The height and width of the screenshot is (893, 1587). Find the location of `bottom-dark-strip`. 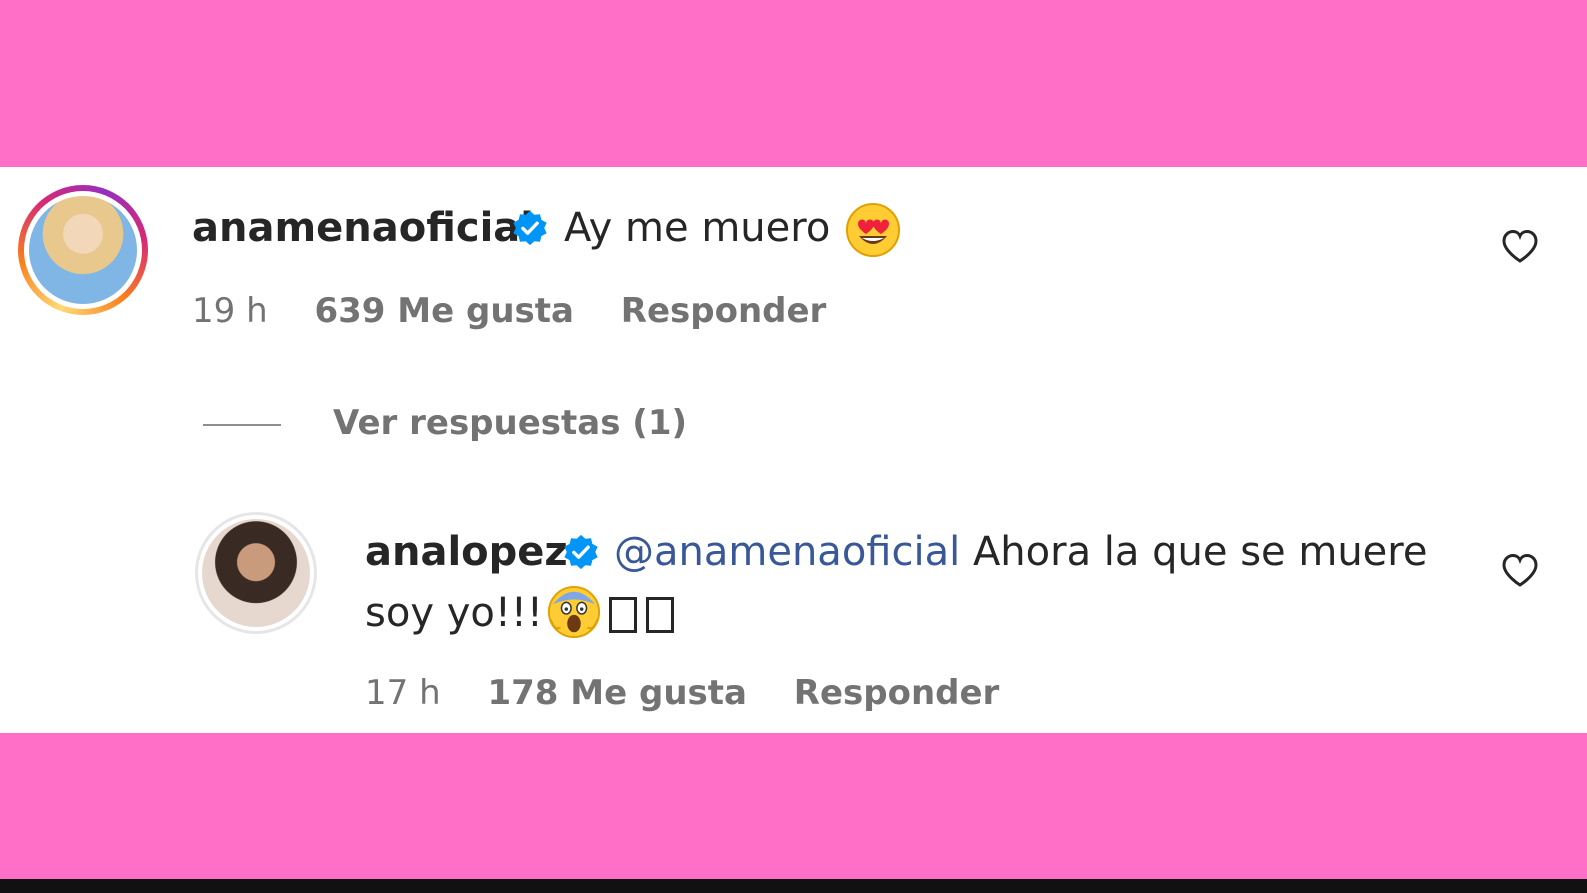

bottom-dark-strip is located at coordinates (793, 886).